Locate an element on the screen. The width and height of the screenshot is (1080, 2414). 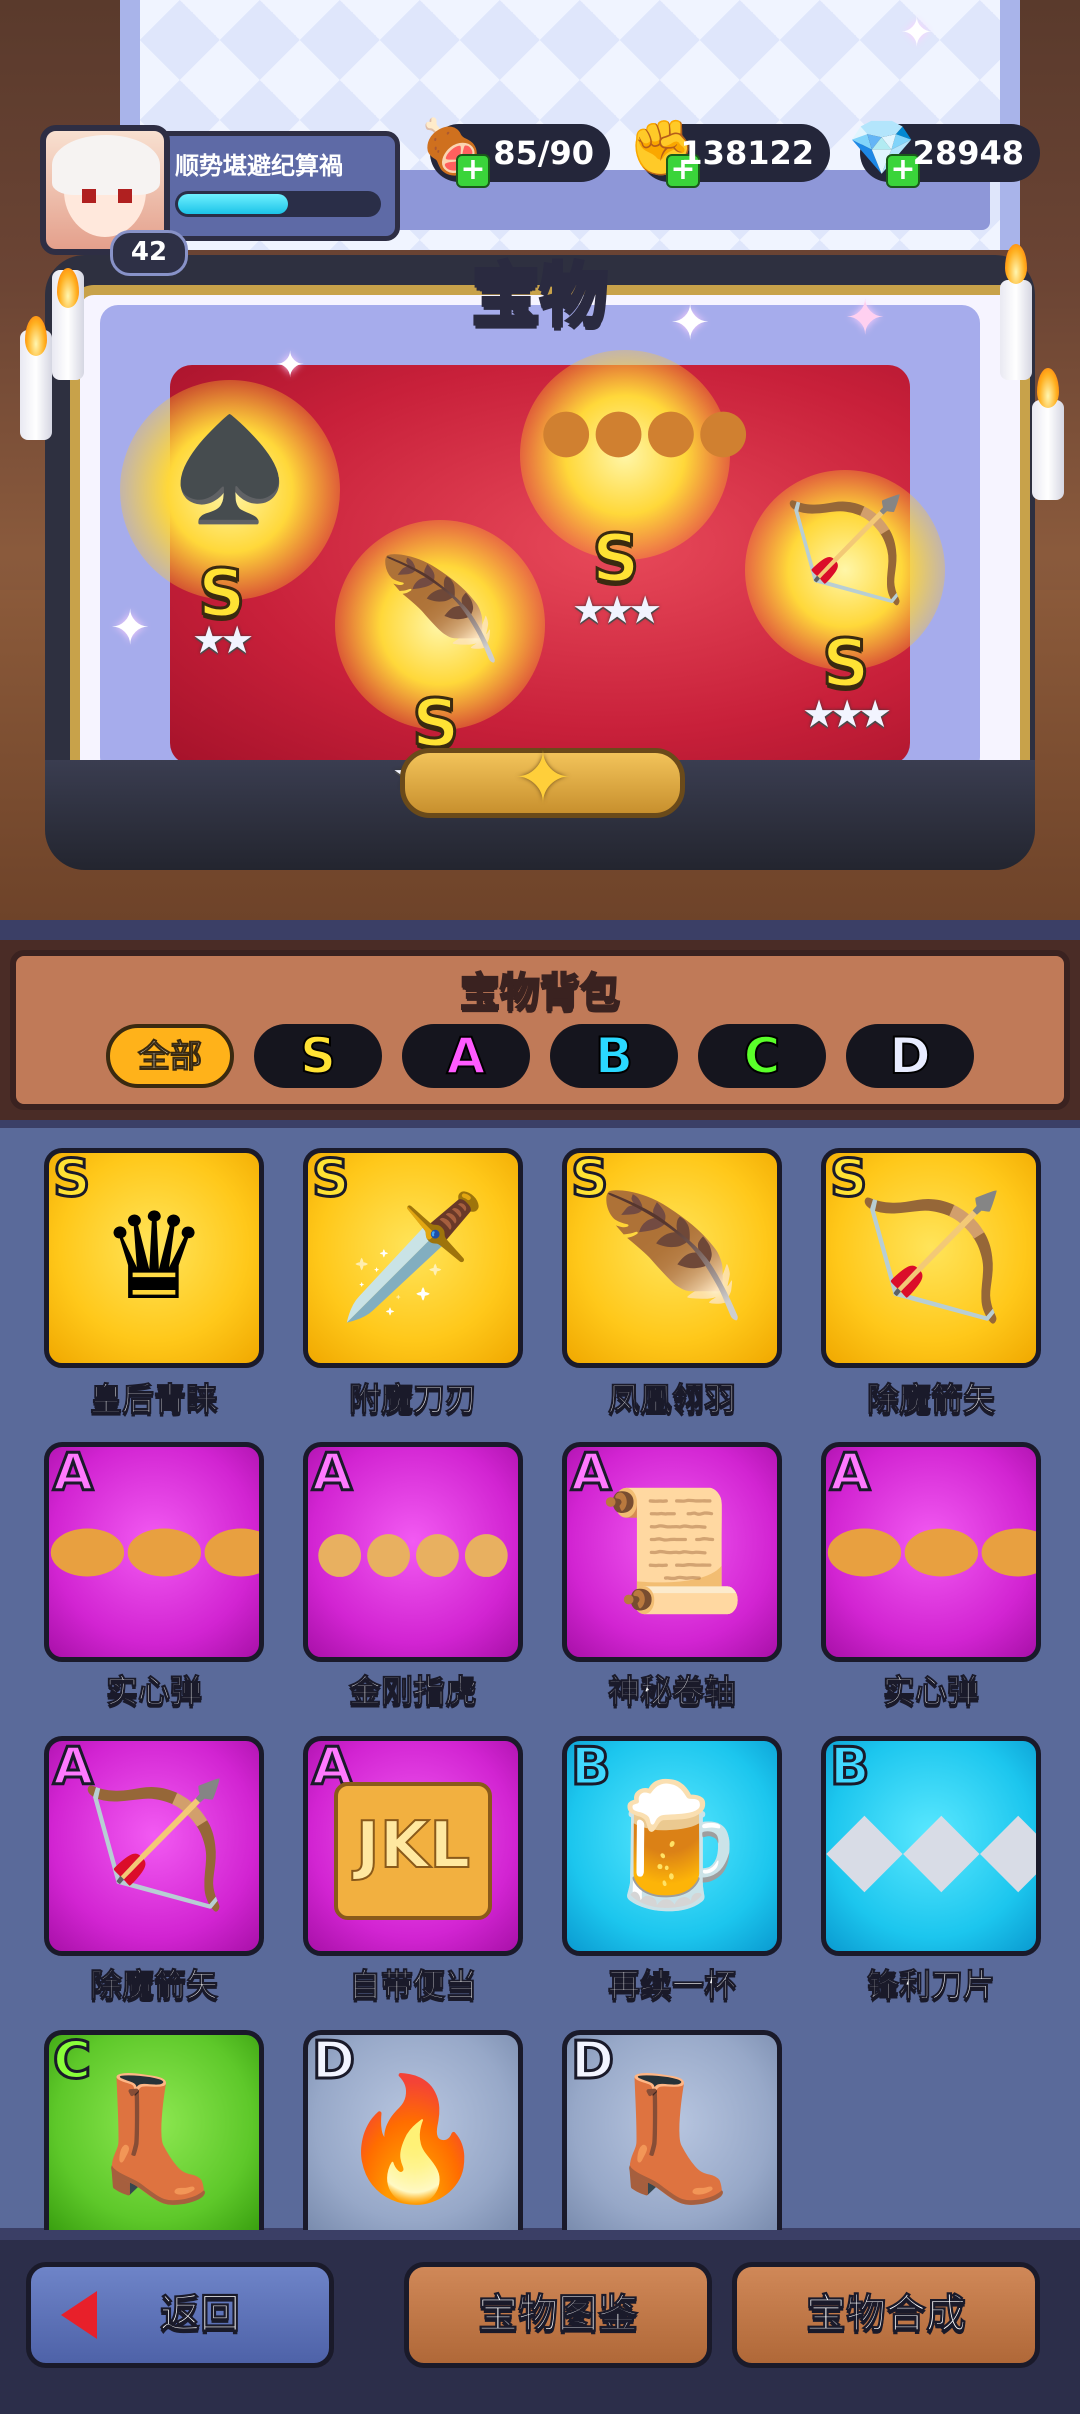
filter-c: C is located at coordinates (762, 1056).